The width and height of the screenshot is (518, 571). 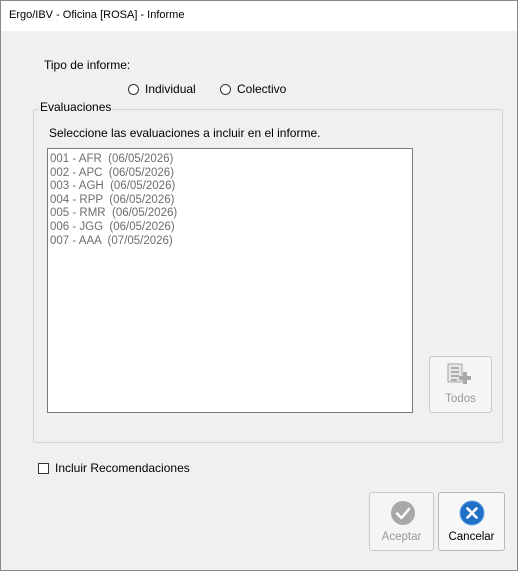 What do you see at coordinates (230, 242) in the screenshot?
I see `list-item: 007 - AAA (07/05/2026)` at bounding box center [230, 242].